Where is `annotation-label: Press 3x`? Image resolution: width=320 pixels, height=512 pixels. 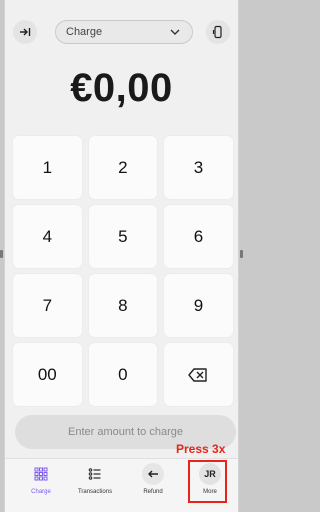 annotation-label: Press 3x is located at coordinates (201, 449).